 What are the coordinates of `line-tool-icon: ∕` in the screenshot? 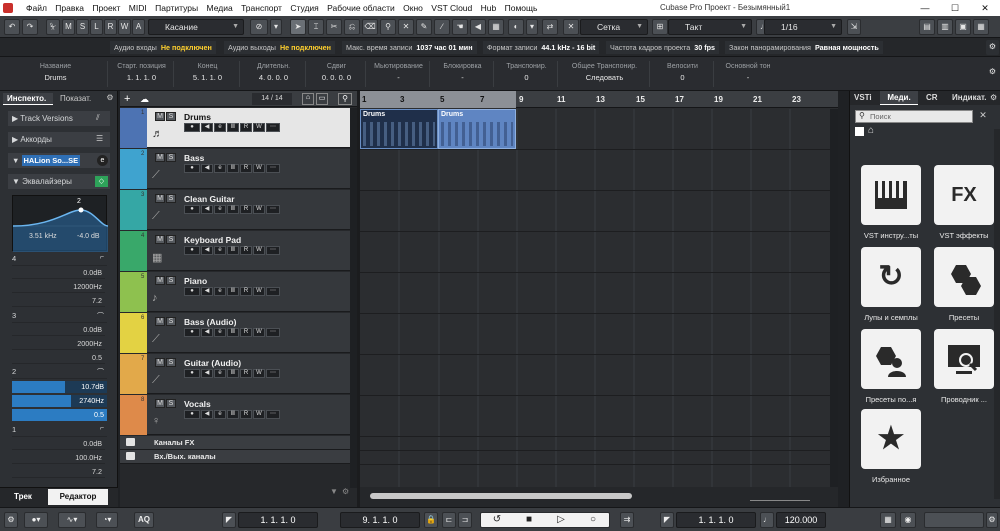 It's located at (442, 27).